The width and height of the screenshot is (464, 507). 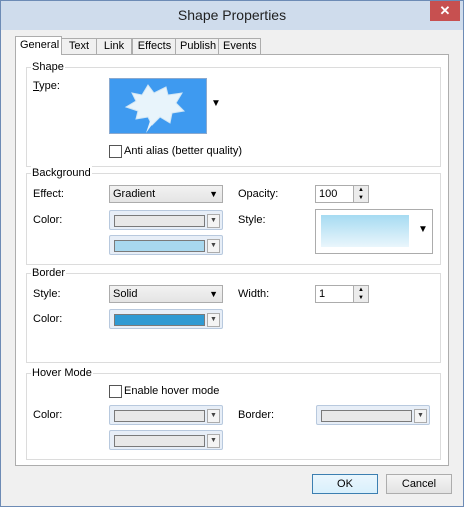 I want to click on background-group-label: Background, so click(x=61, y=173).